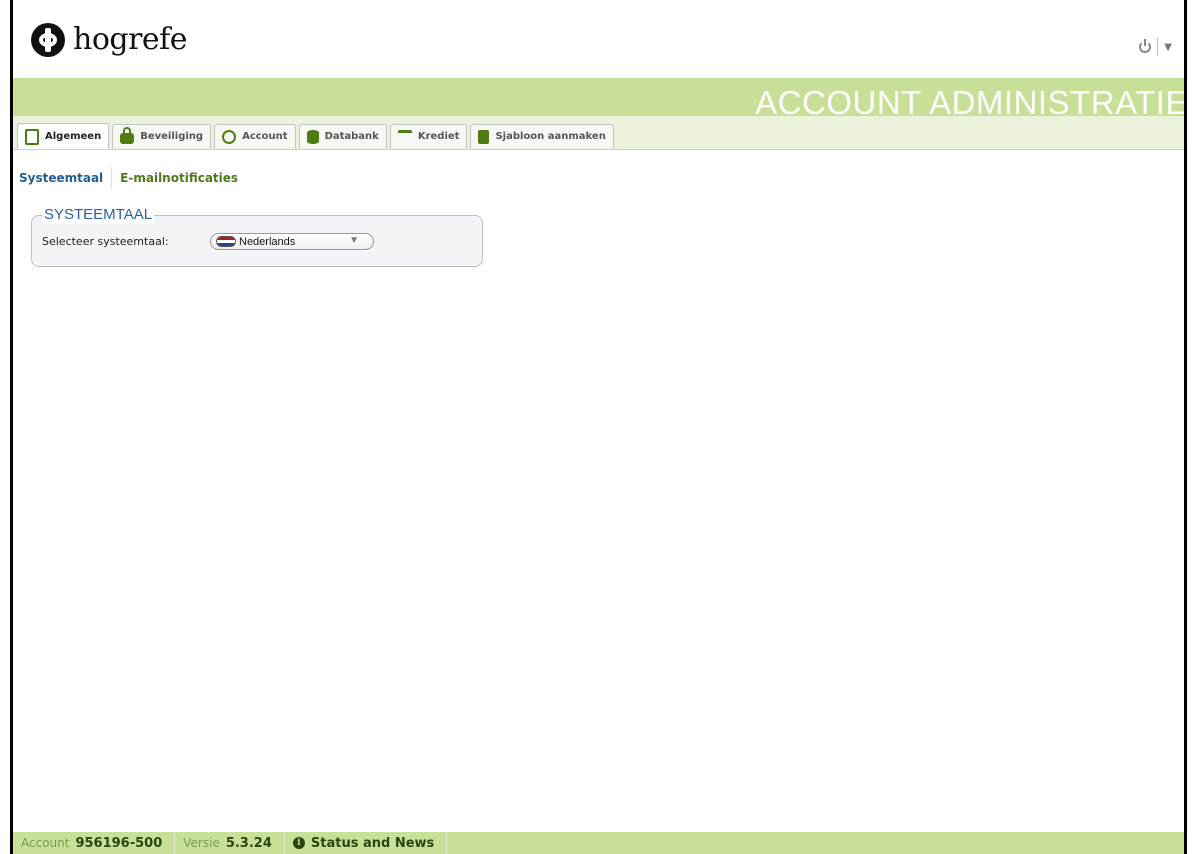 Image resolution: width=1197 pixels, height=854 pixels. What do you see at coordinates (48, 39) in the screenshot?
I see `hogrefe-logo-icon` at bounding box center [48, 39].